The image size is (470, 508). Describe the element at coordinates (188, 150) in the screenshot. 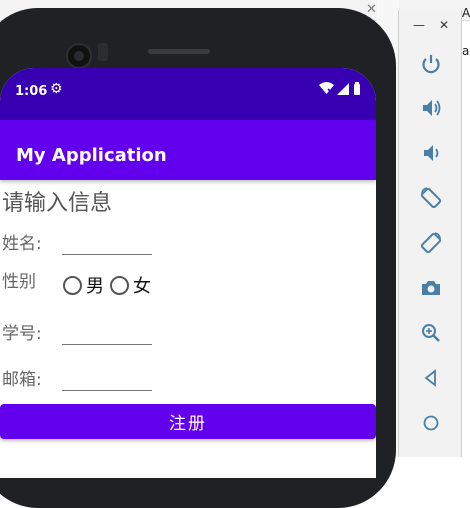

I see `app-bar: My Application` at that location.